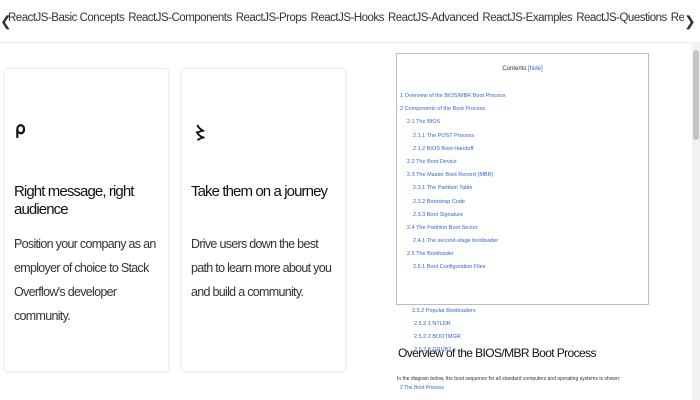 The height and width of the screenshot is (400, 700). What do you see at coordinates (20, 128) in the screenshot?
I see `megaphone-icon: ⍴` at bounding box center [20, 128].